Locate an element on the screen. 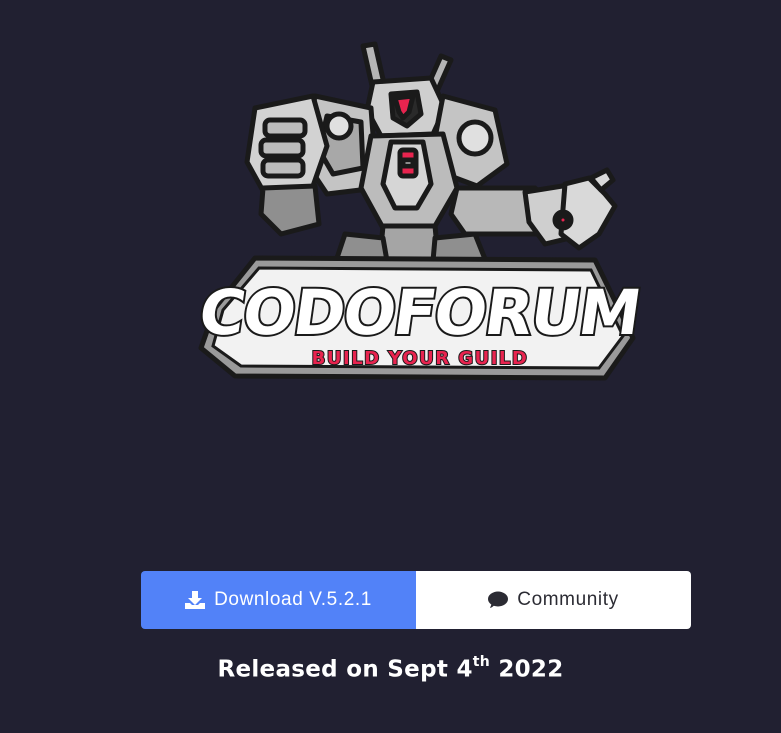 Image resolution: width=781 pixels, height=733 pixels. chat-bubble-icon is located at coordinates (498, 600).